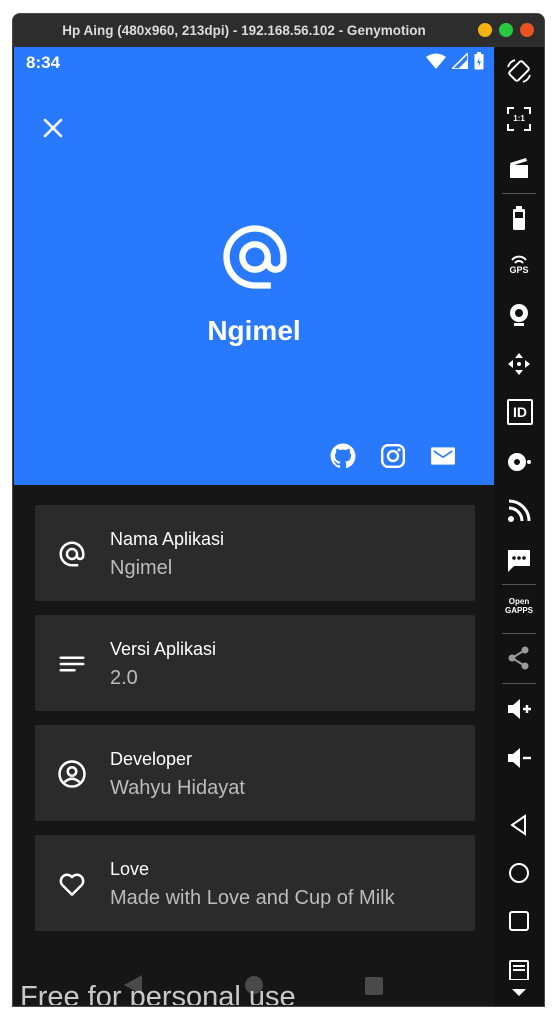 The height and width of the screenshot is (1018, 556). I want to click on disk-io-icon, so click(519, 462).